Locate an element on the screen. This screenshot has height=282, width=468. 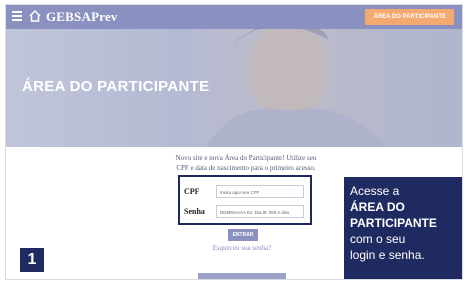
cpf-label: CPF is located at coordinates (192, 191).